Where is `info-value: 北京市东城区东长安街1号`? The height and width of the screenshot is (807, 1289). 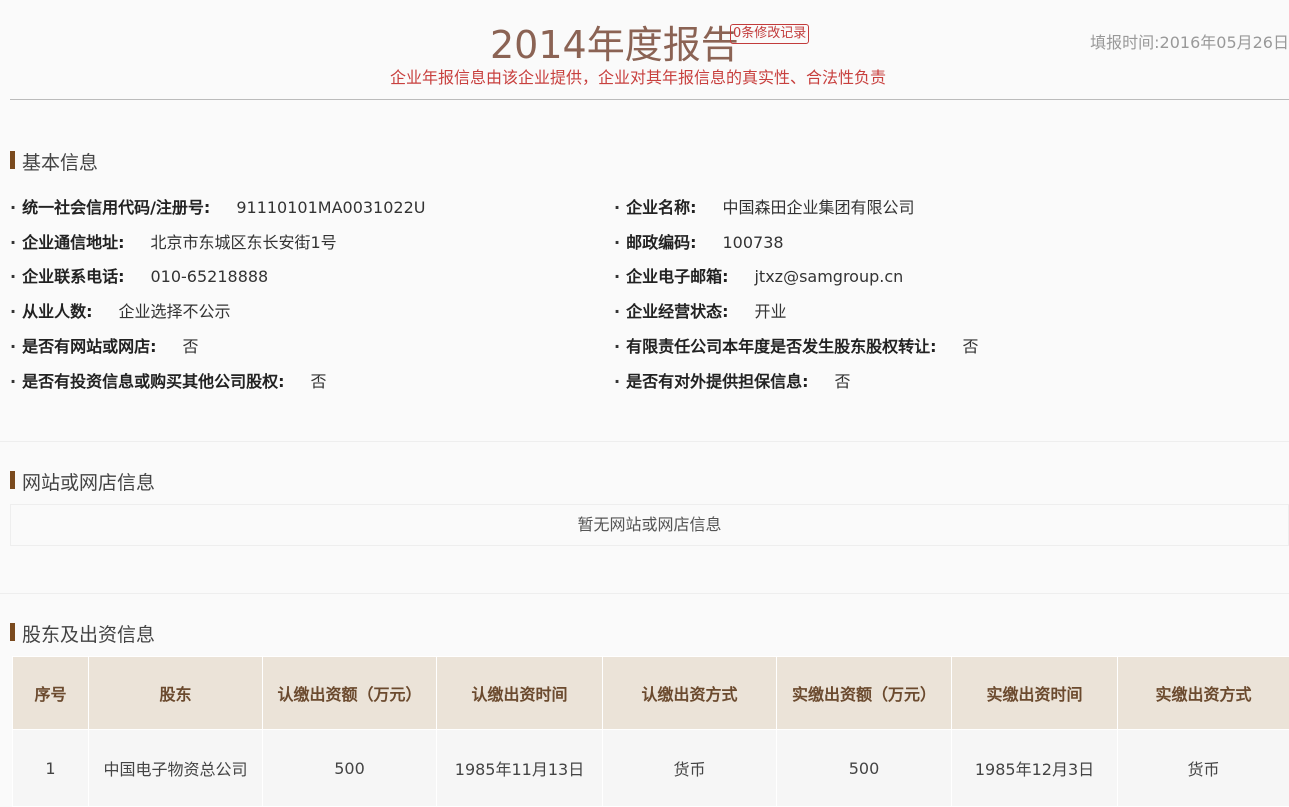
info-value: 北京市东城区东长安街1号 is located at coordinates (243, 242).